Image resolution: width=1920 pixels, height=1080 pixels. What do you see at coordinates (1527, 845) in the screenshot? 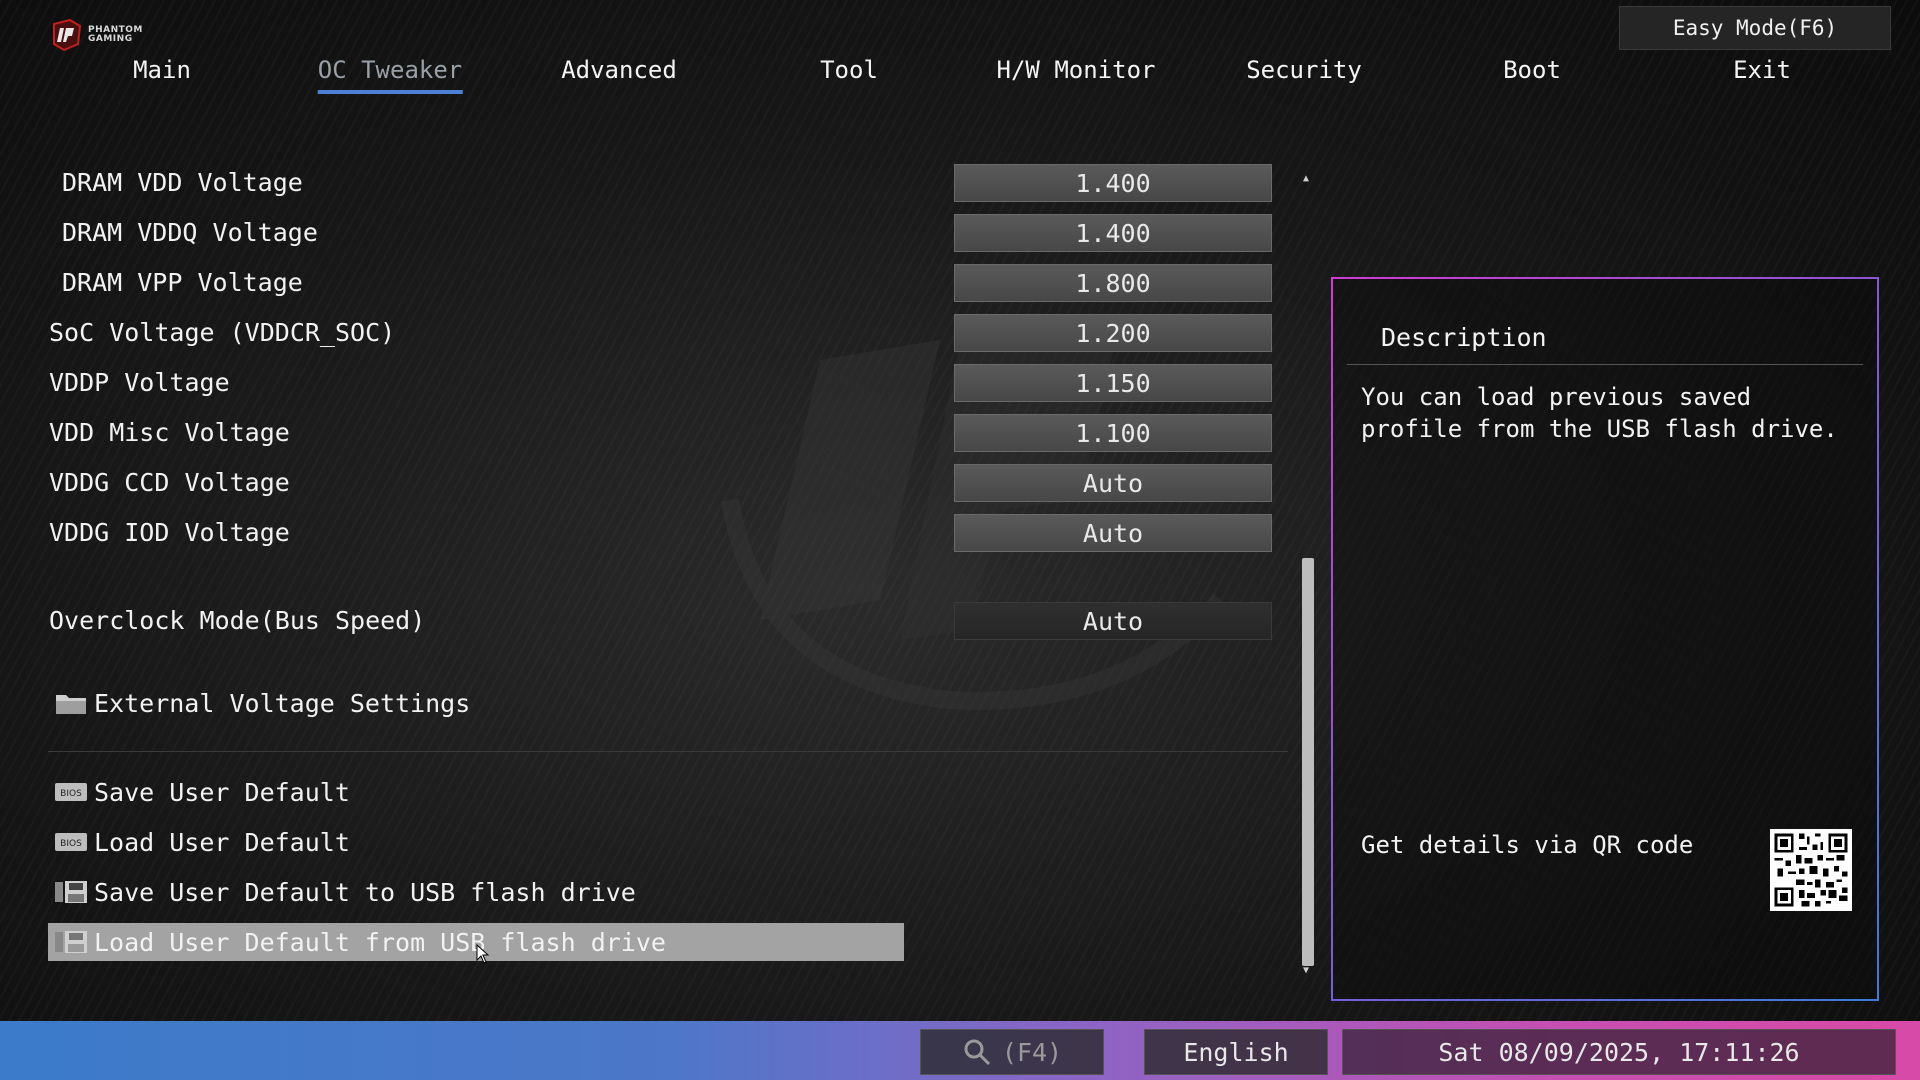
I see `qr-code-label: Get details via QR code` at bounding box center [1527, 845].